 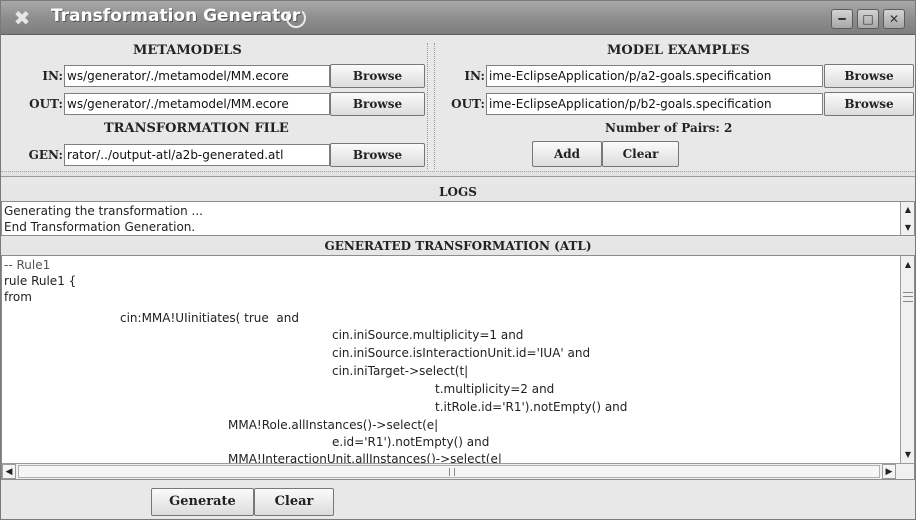 What do you see at coordinates (567, 154) in the screenshot?
I see `add-pair-button: Add` at bounding box center [567, 154].